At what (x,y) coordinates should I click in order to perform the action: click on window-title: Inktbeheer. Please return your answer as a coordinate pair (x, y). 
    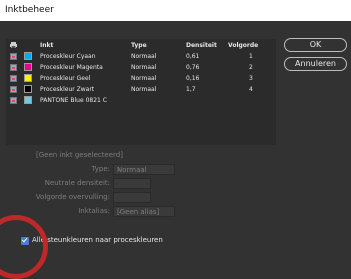
    Looking at the image, I should click on (175, 10).